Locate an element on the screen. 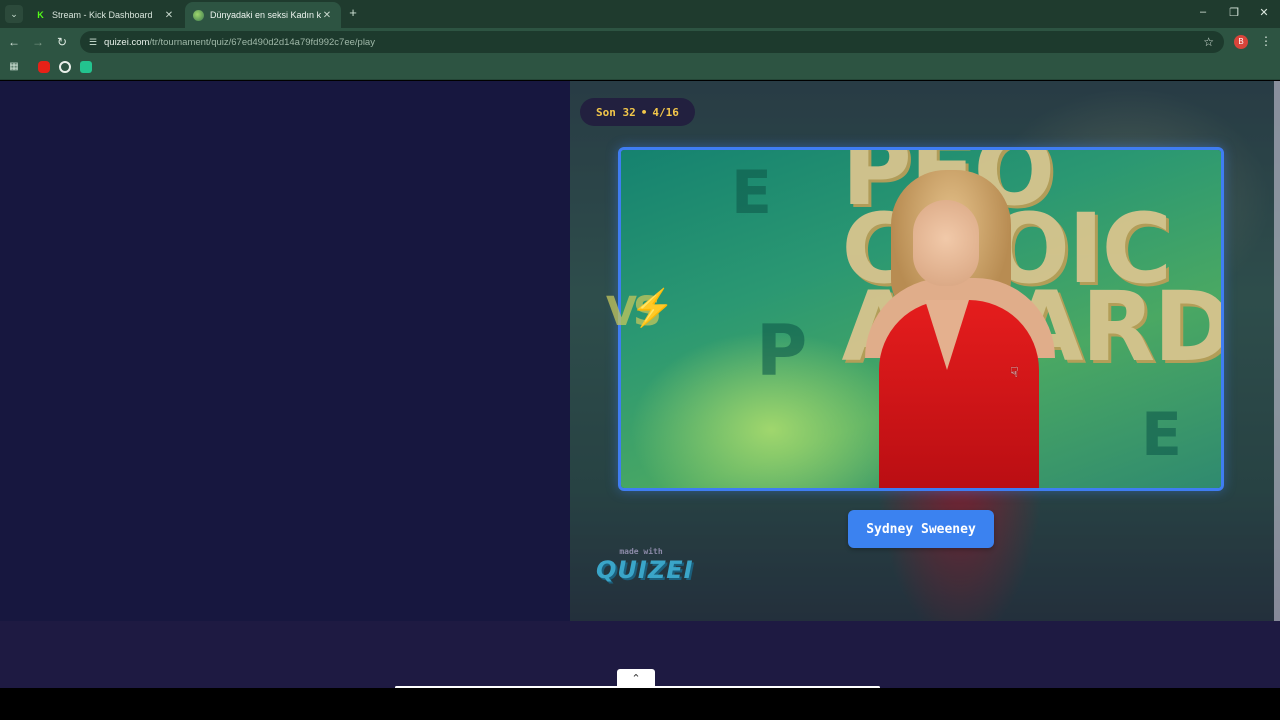 This screenshot has width=1280, height=720. site-info-icon: ☰ is located at coordinates (93, 42).